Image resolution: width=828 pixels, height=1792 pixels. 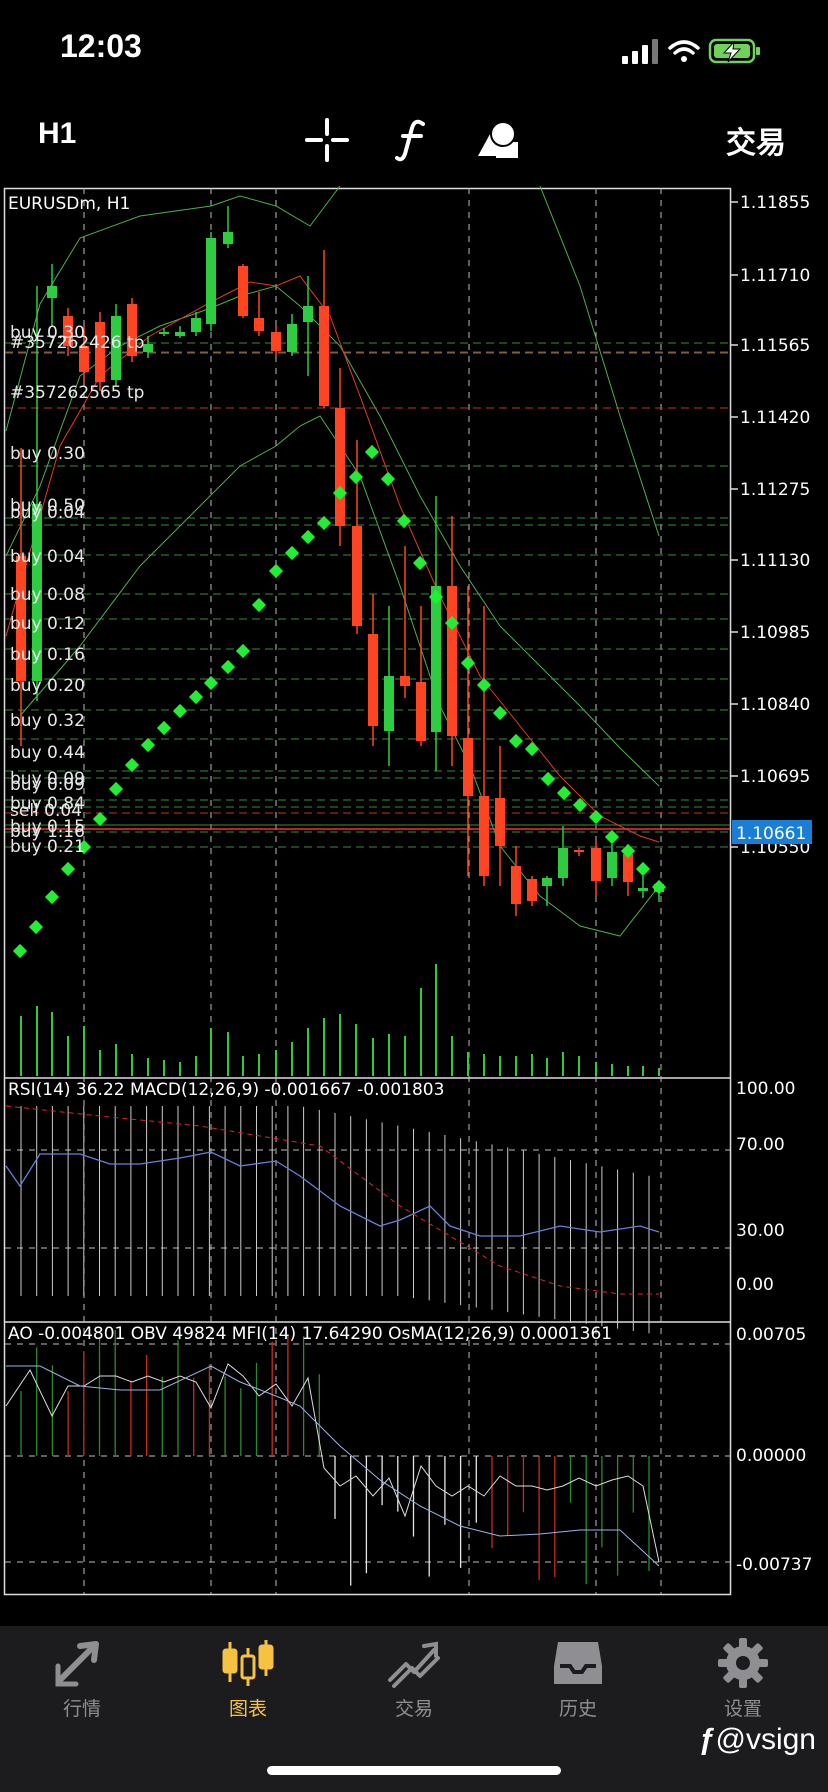 What do you see at coordinates (47, 721) in the screenshot?
I see `order-label: buy 0.32` at bounding box center [47, 721].